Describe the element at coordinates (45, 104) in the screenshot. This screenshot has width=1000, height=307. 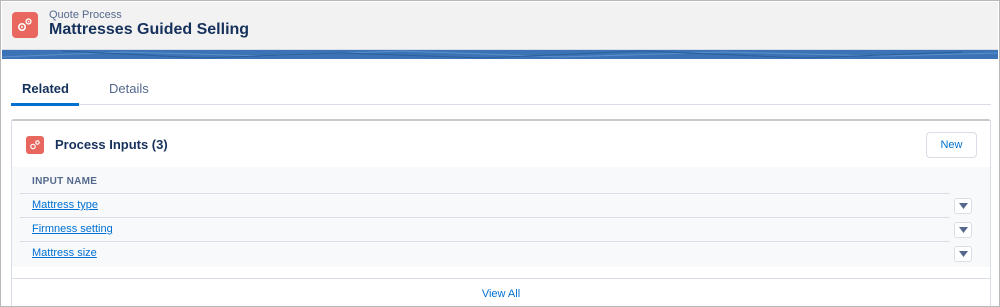
I see `active-tab-indicator` at that location.